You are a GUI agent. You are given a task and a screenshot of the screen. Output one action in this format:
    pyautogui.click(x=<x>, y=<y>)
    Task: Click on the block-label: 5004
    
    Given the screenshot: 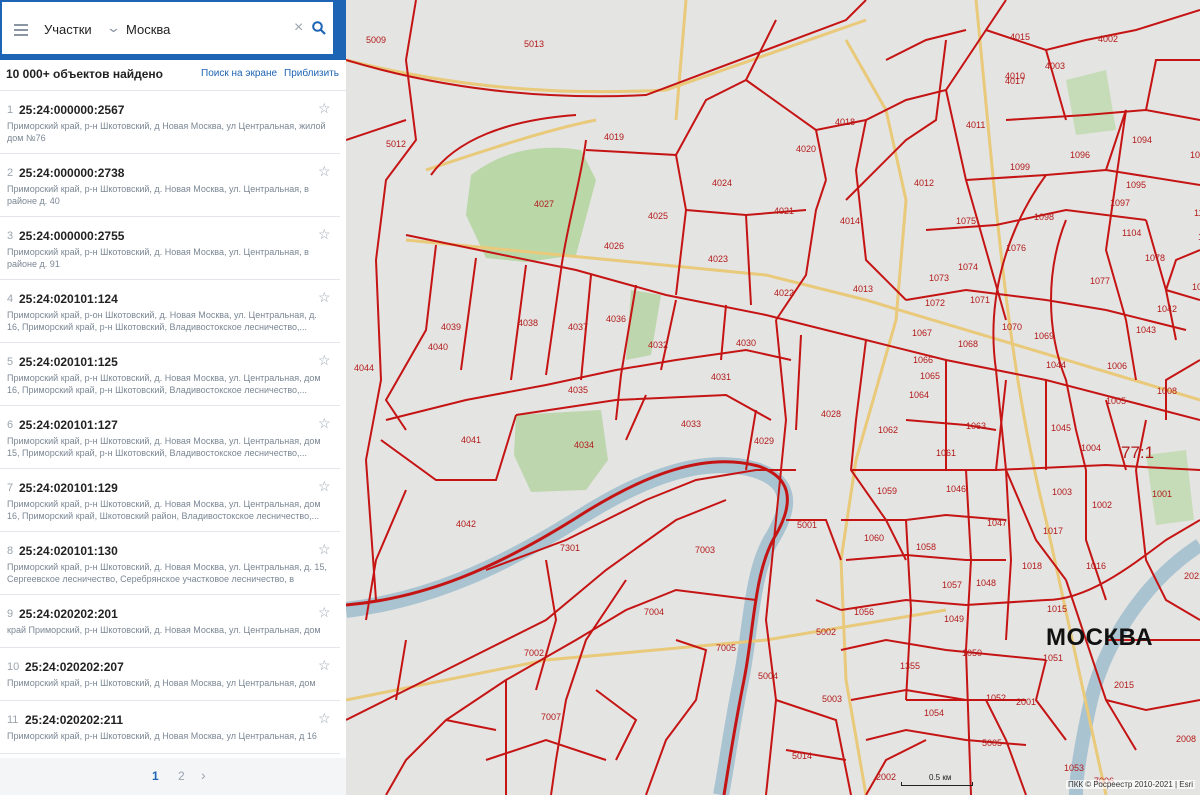 What is the action you would take?
    pyautogui.click(x=768, y=676)
    